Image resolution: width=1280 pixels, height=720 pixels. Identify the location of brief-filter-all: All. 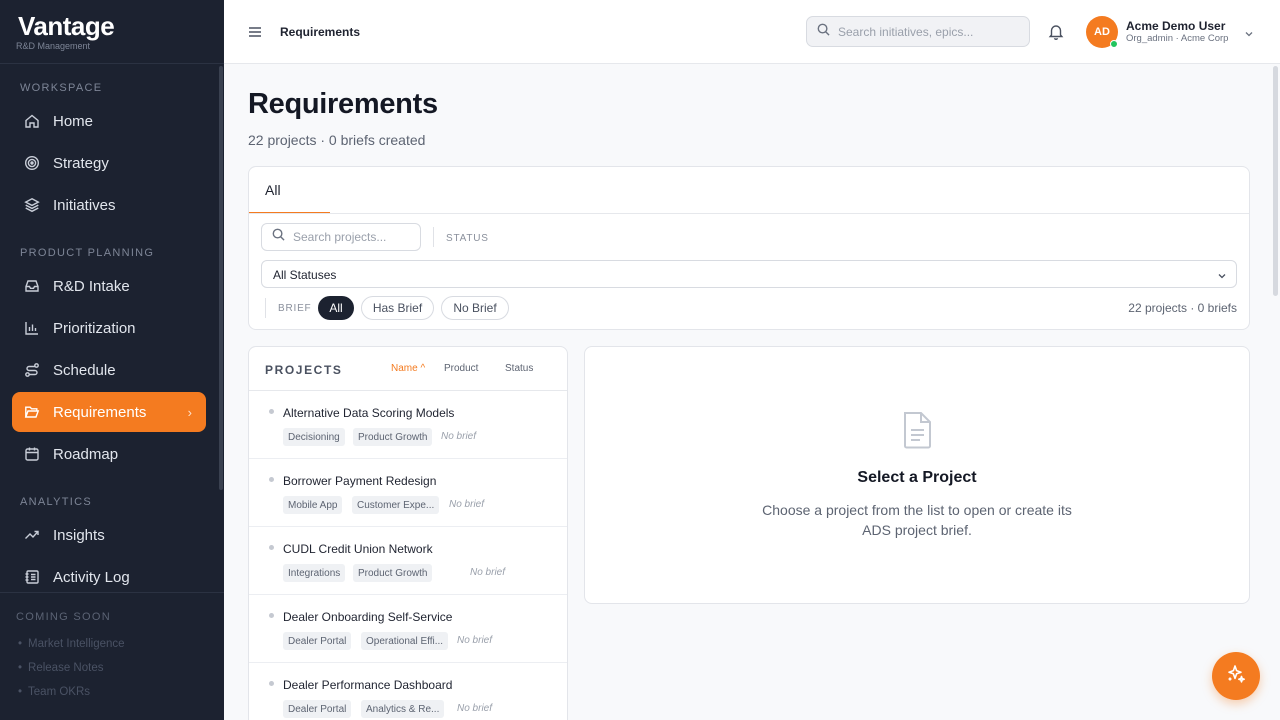
(336, 308).